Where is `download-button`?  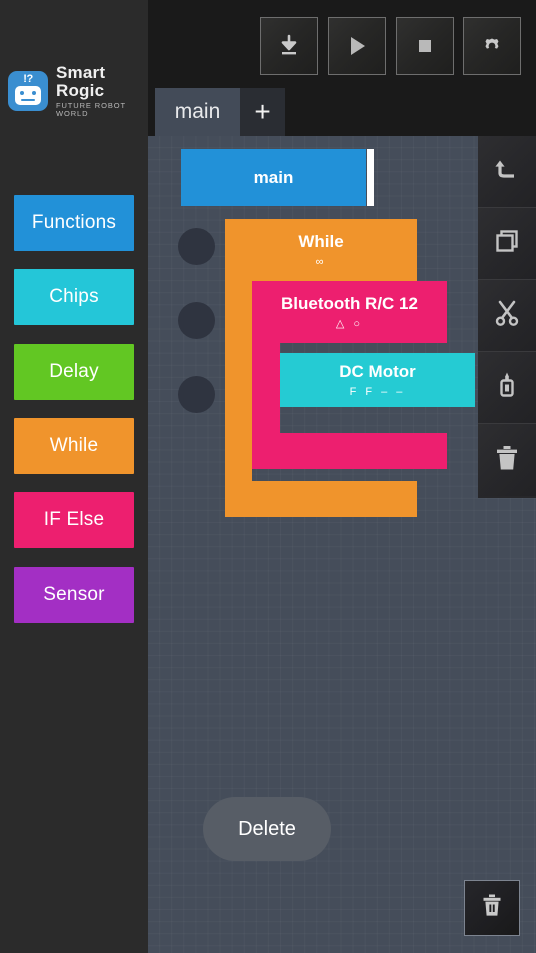
download-button is located at coordinates (289, 46).